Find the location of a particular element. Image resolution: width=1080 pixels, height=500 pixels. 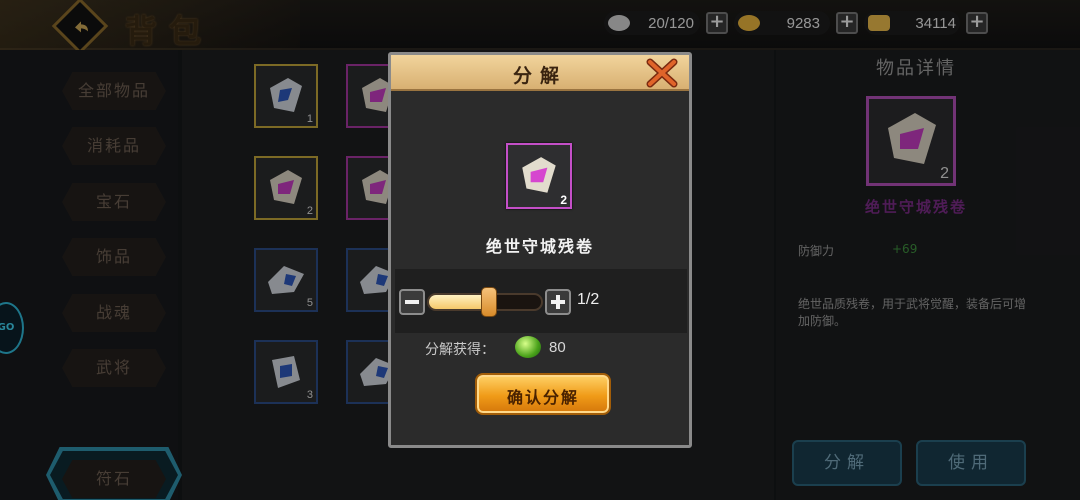

reward-value: 80 is located at coordinates (557, 347).